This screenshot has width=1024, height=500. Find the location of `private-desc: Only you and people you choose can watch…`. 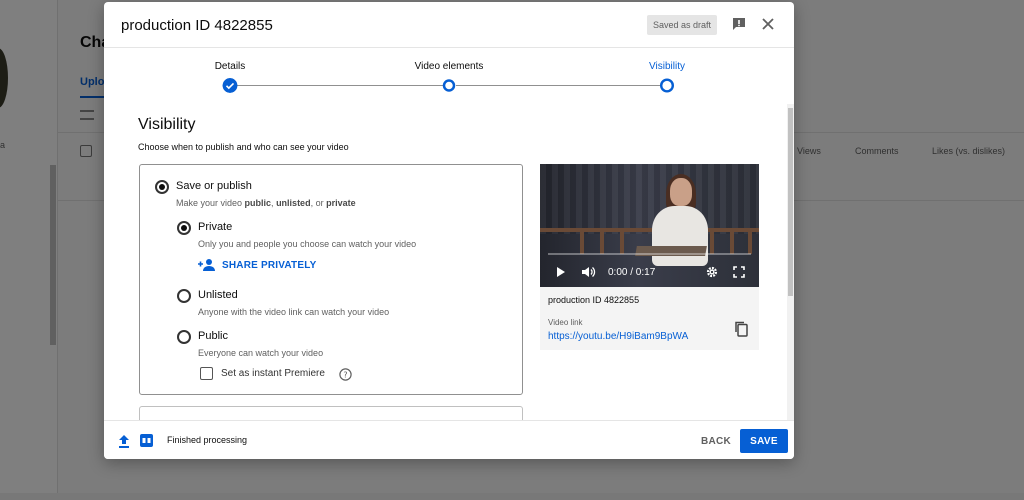

private-desc: Only you and people you choose can watch… is located at coordinates (307, 244).